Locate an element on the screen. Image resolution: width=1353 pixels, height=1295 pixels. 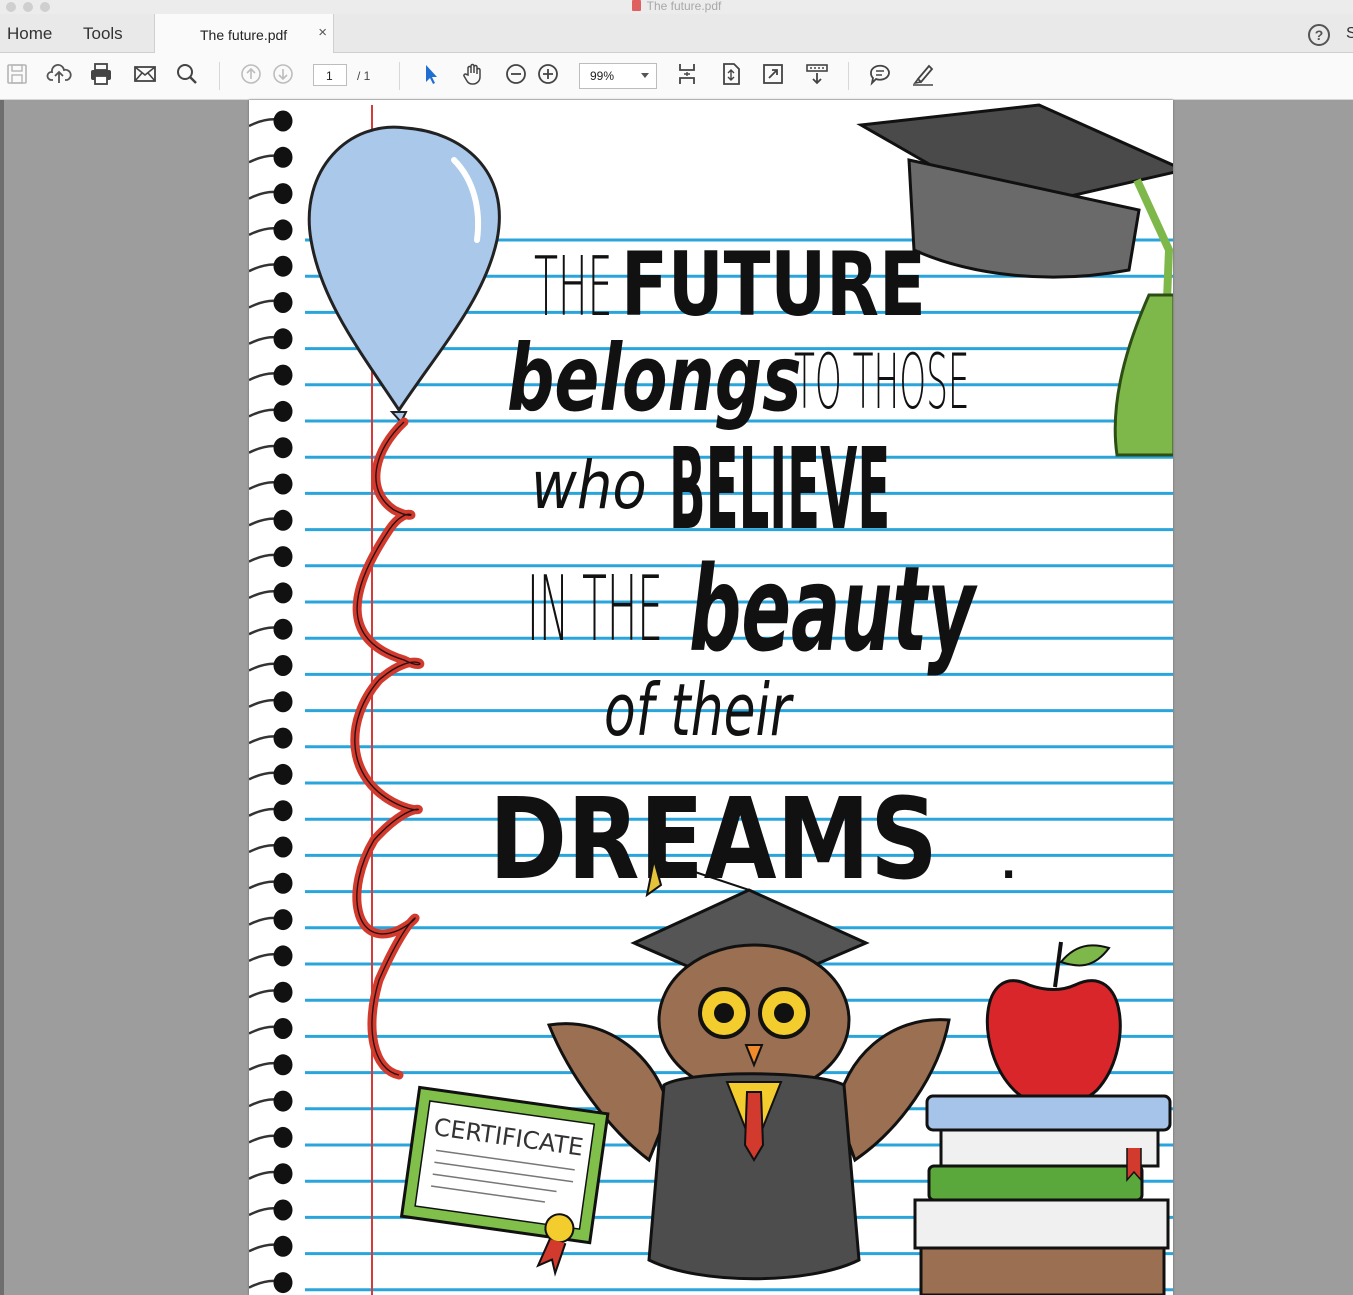
spiral-binding is located at coordinates (271, 702).